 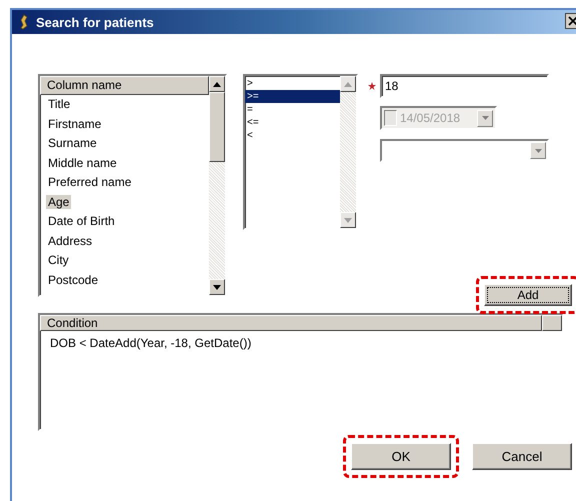 What do you see at coordinates (90, 182) in the screenshot?
I see `column-item: Preferred name` at bounding box center [90, 182].